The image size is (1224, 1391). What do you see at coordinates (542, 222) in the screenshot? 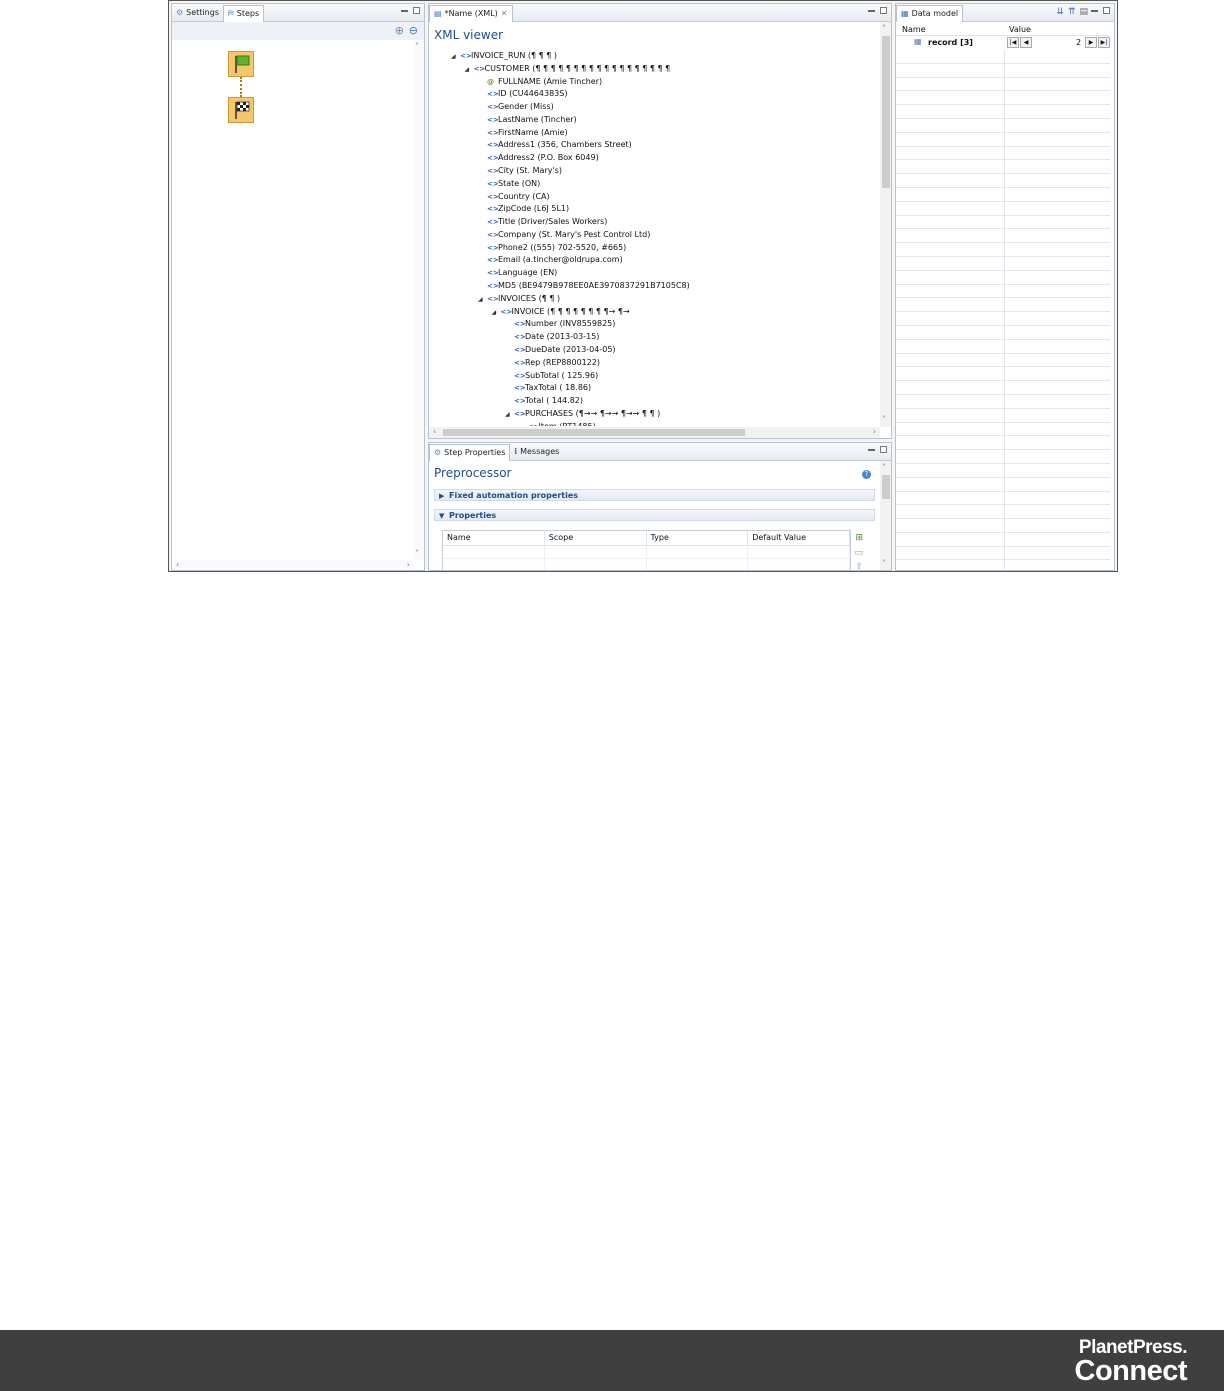
I see `xml-tree-node: <>Title (Driver/Sales Workers)` at bounding box center [542, 222].